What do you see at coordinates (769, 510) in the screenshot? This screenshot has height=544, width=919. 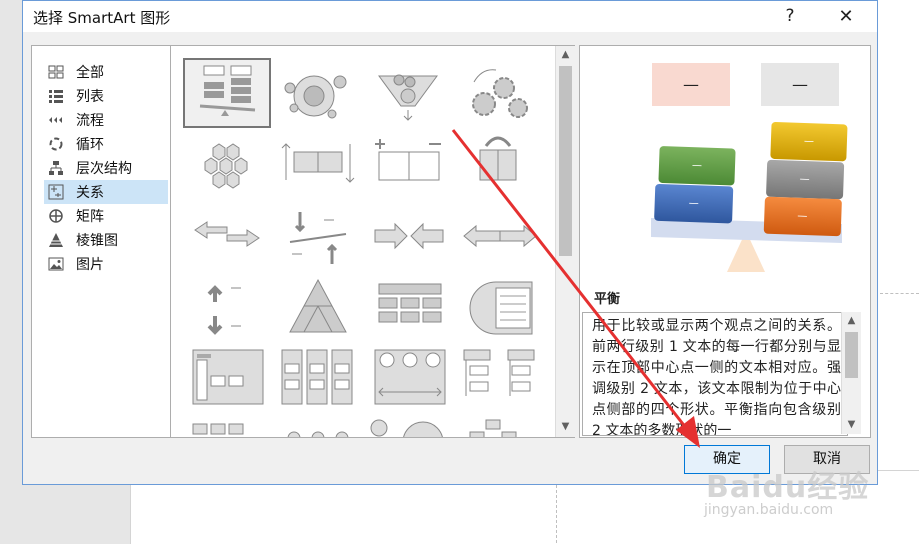 I see `watermark-url: jingyan.baidu.com` at bounding box center [769, 510].